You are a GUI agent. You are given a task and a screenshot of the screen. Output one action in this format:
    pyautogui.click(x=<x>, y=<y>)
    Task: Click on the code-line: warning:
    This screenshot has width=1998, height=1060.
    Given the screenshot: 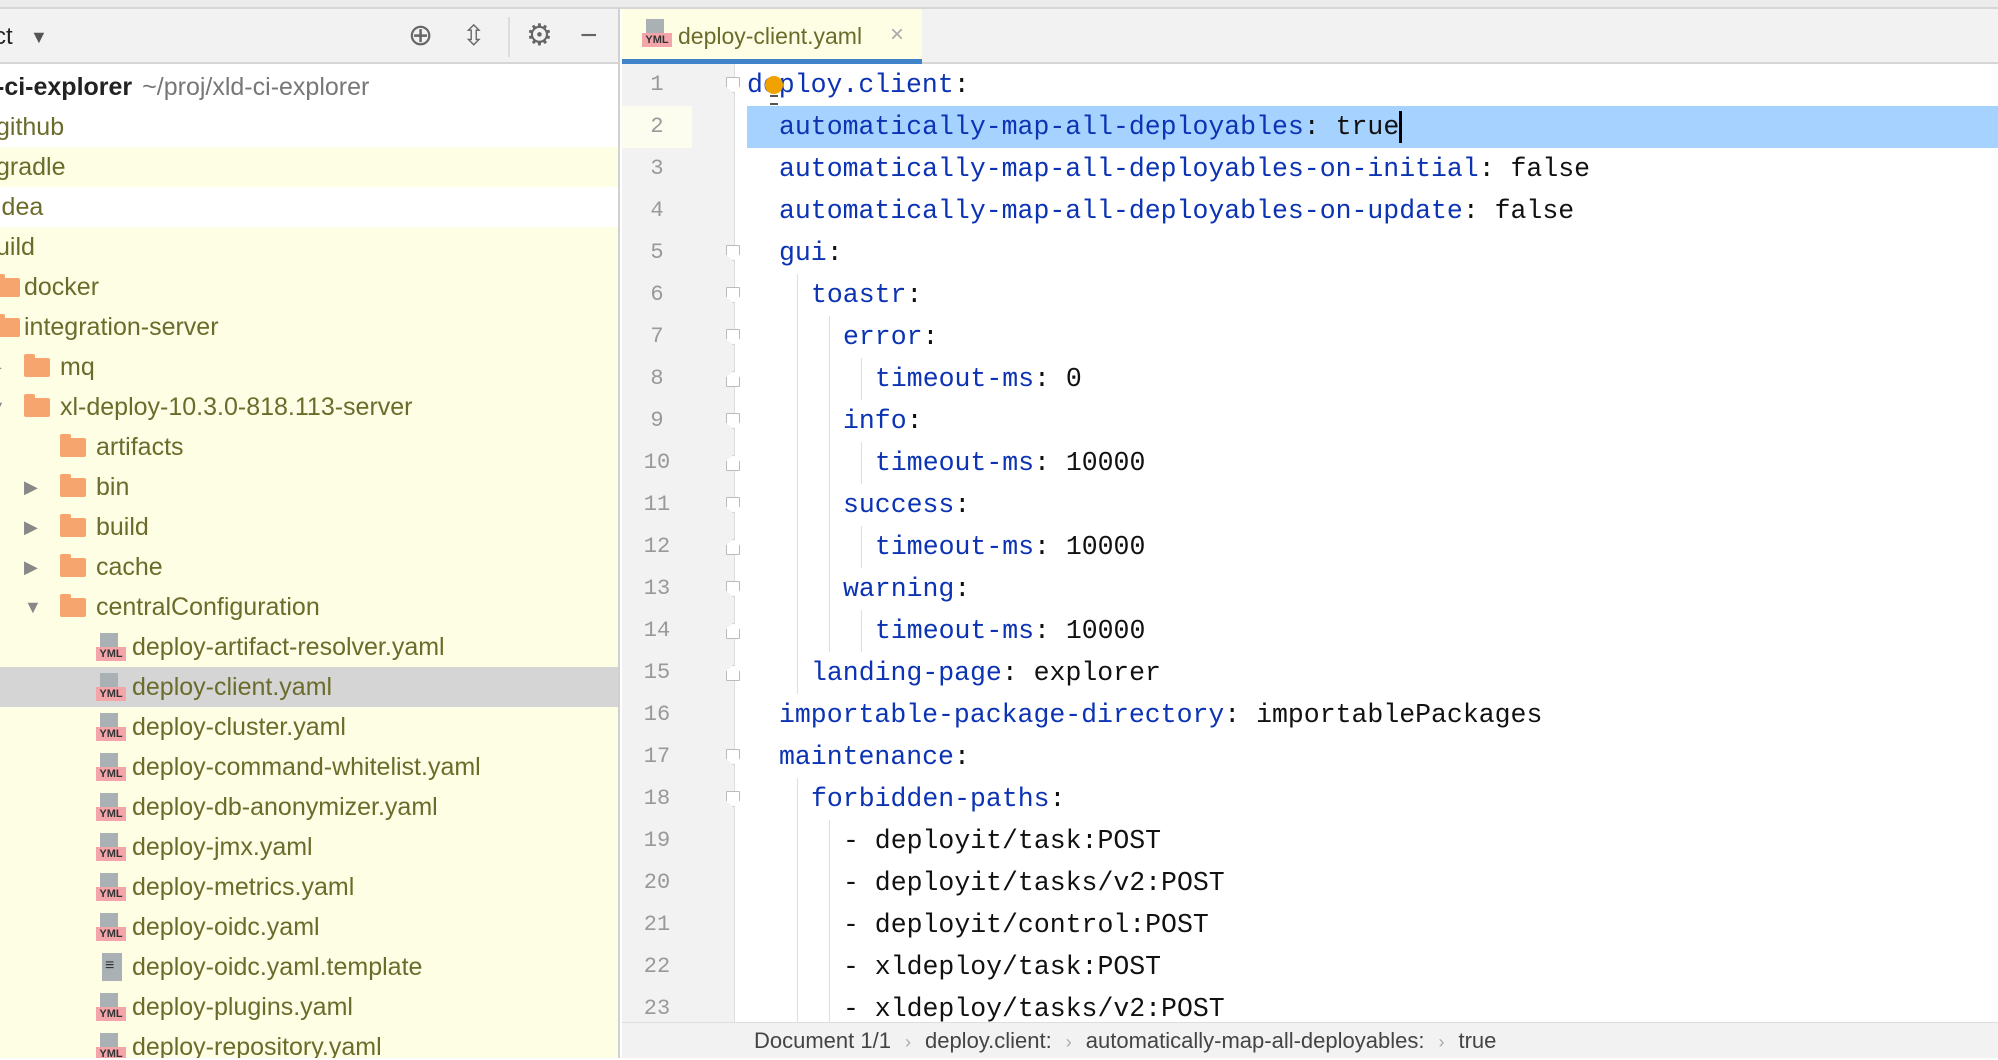 What is the action you would take?
    pyautogui.click(x=1372, y=589)
    